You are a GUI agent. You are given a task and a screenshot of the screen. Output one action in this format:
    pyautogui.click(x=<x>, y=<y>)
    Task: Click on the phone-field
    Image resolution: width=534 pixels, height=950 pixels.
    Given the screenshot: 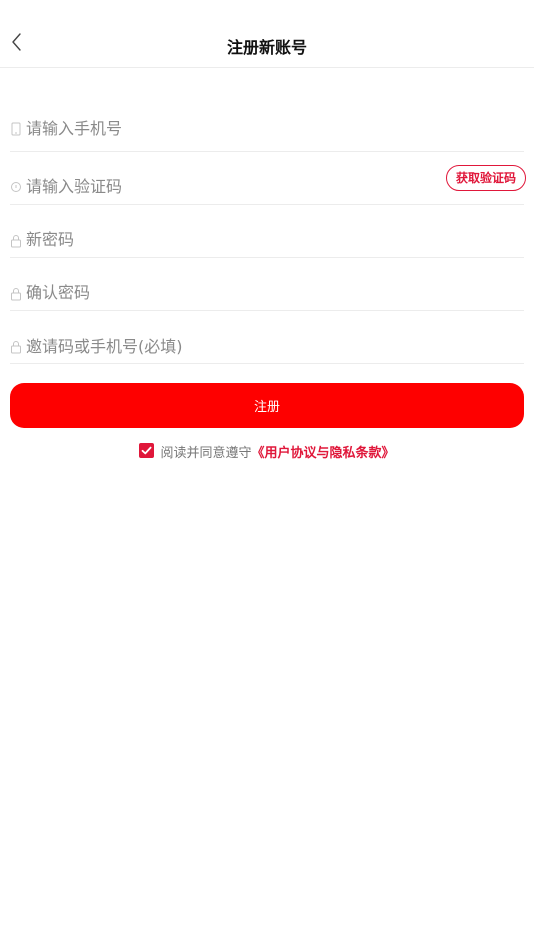 What is the action you would take?
    pyautogui.click(x=267, y=126)
    